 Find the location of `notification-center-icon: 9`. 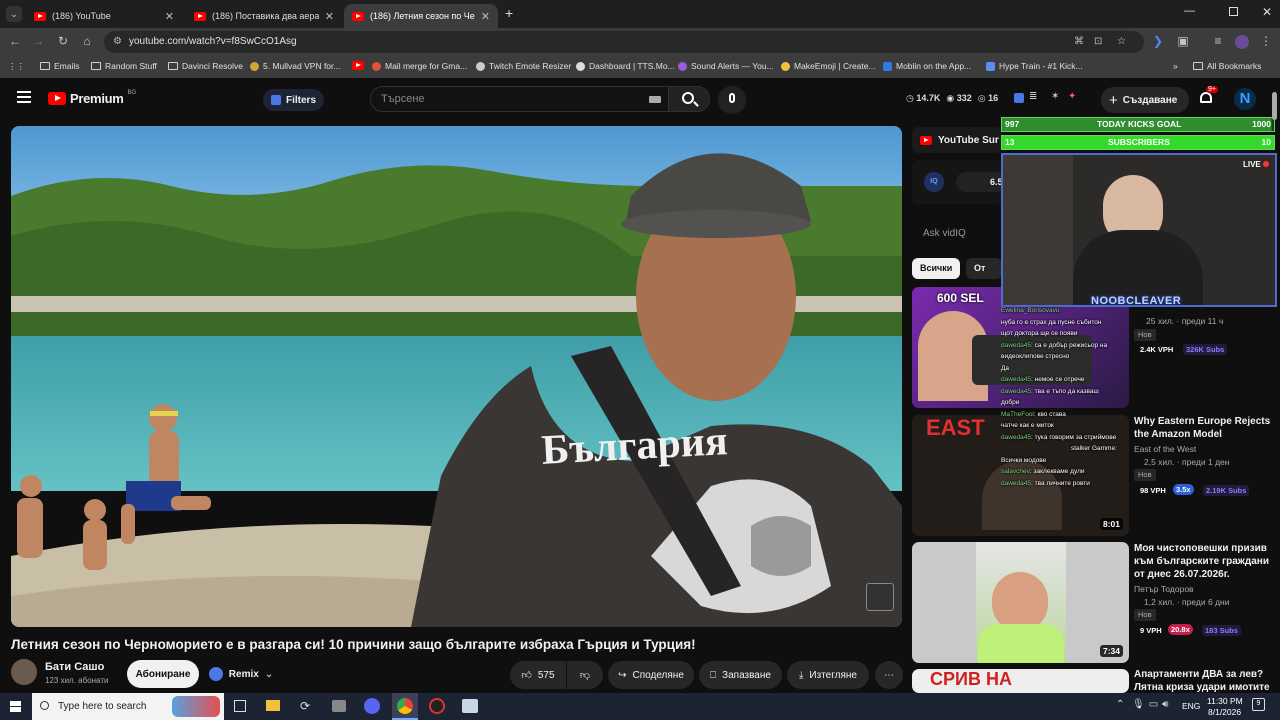

notification-center-icon: 9 is located at coordinates (1258, 704).